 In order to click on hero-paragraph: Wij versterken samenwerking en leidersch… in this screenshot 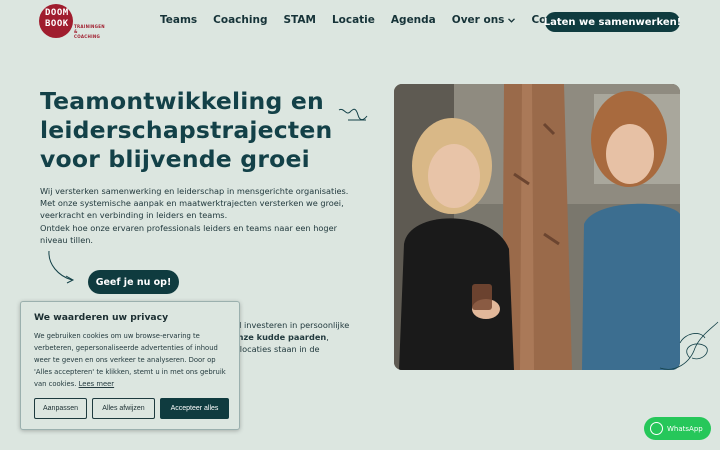, I will do `click(194, 203)`.